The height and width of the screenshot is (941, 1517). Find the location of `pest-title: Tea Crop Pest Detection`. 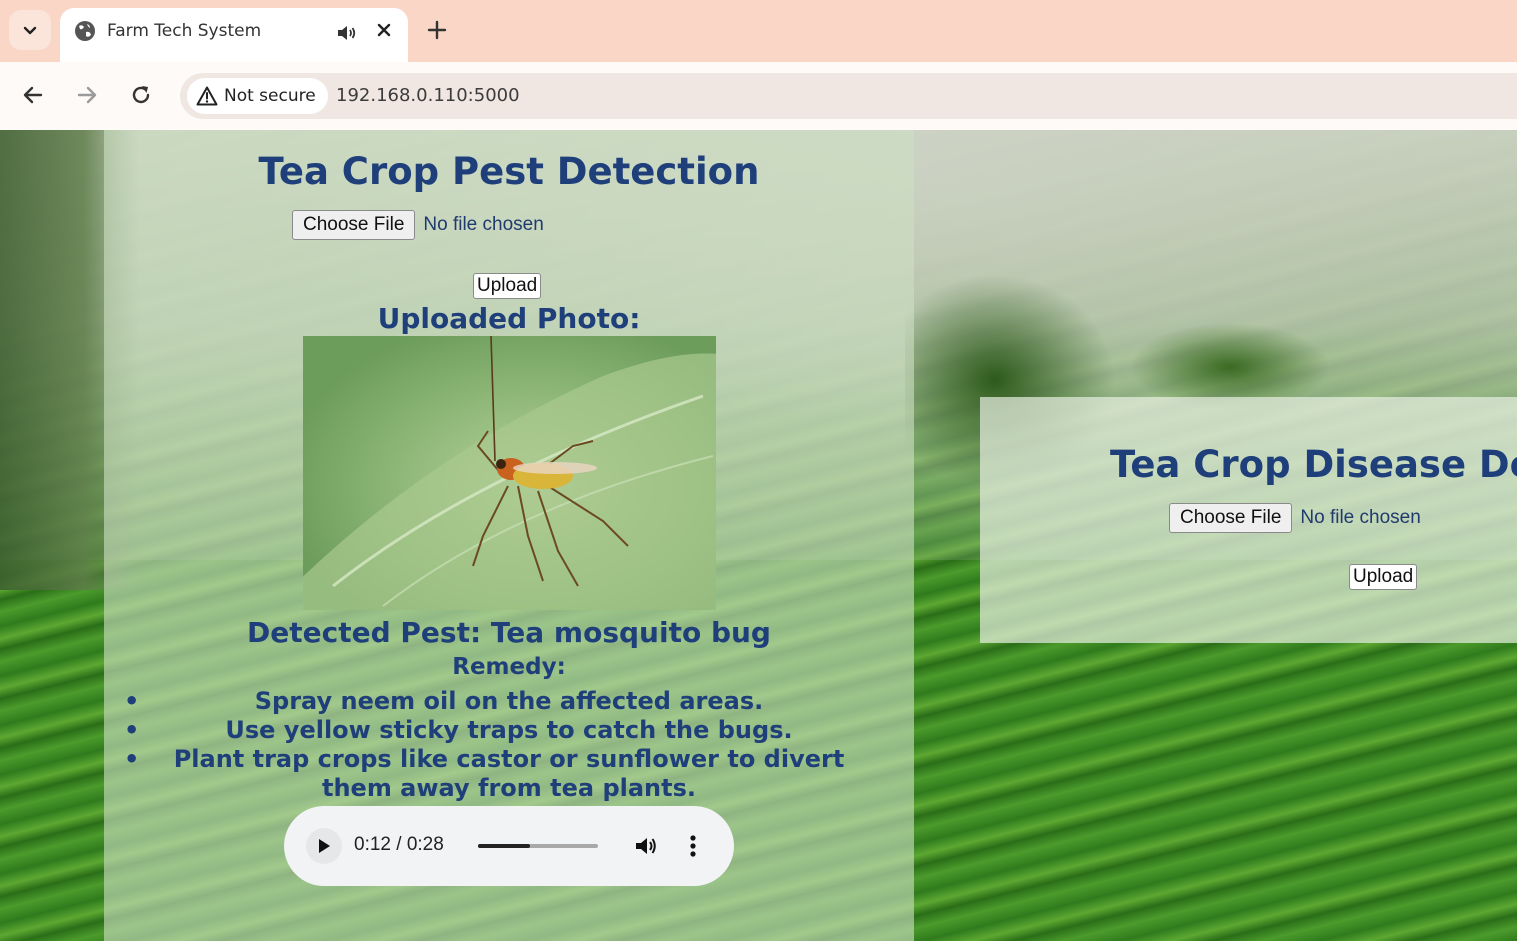

pest-title: Tea Crop Pest Detection is located at coordinates (509, 171).